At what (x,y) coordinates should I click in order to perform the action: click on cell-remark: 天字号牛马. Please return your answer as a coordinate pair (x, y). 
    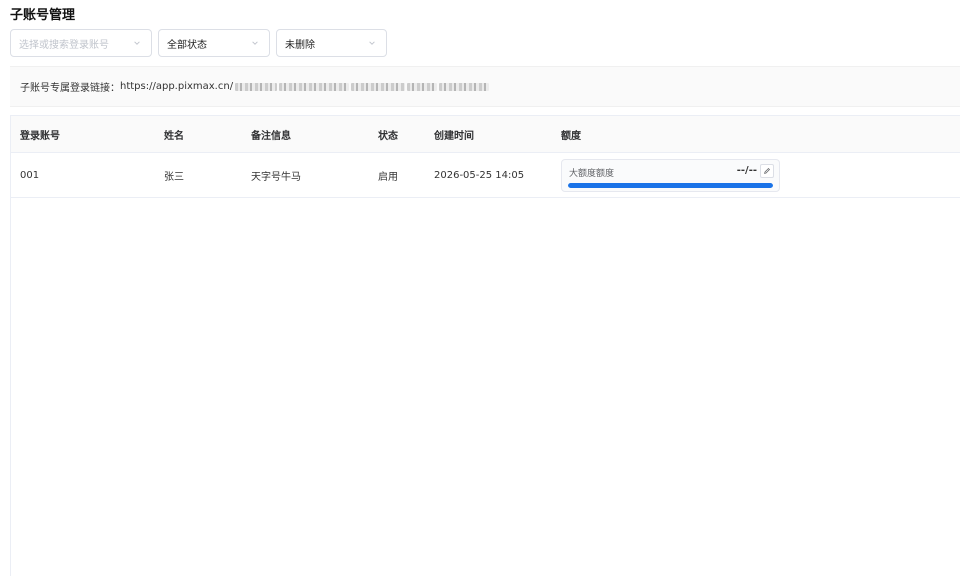
    Looking at the image, I should click on (276, 177).